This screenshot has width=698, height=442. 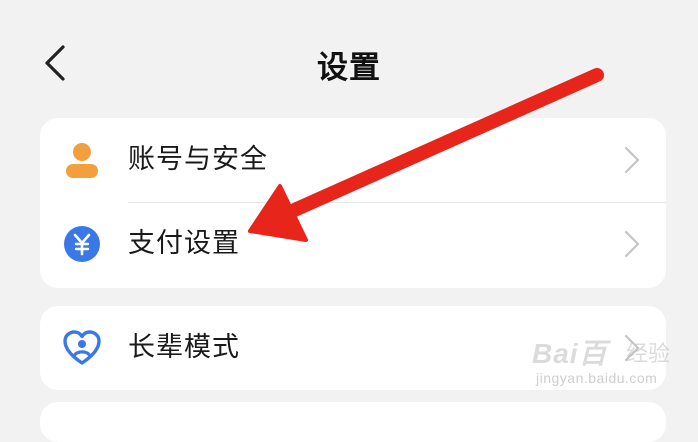 I want to click on page-title: 设置, so click(x=349, y=68).